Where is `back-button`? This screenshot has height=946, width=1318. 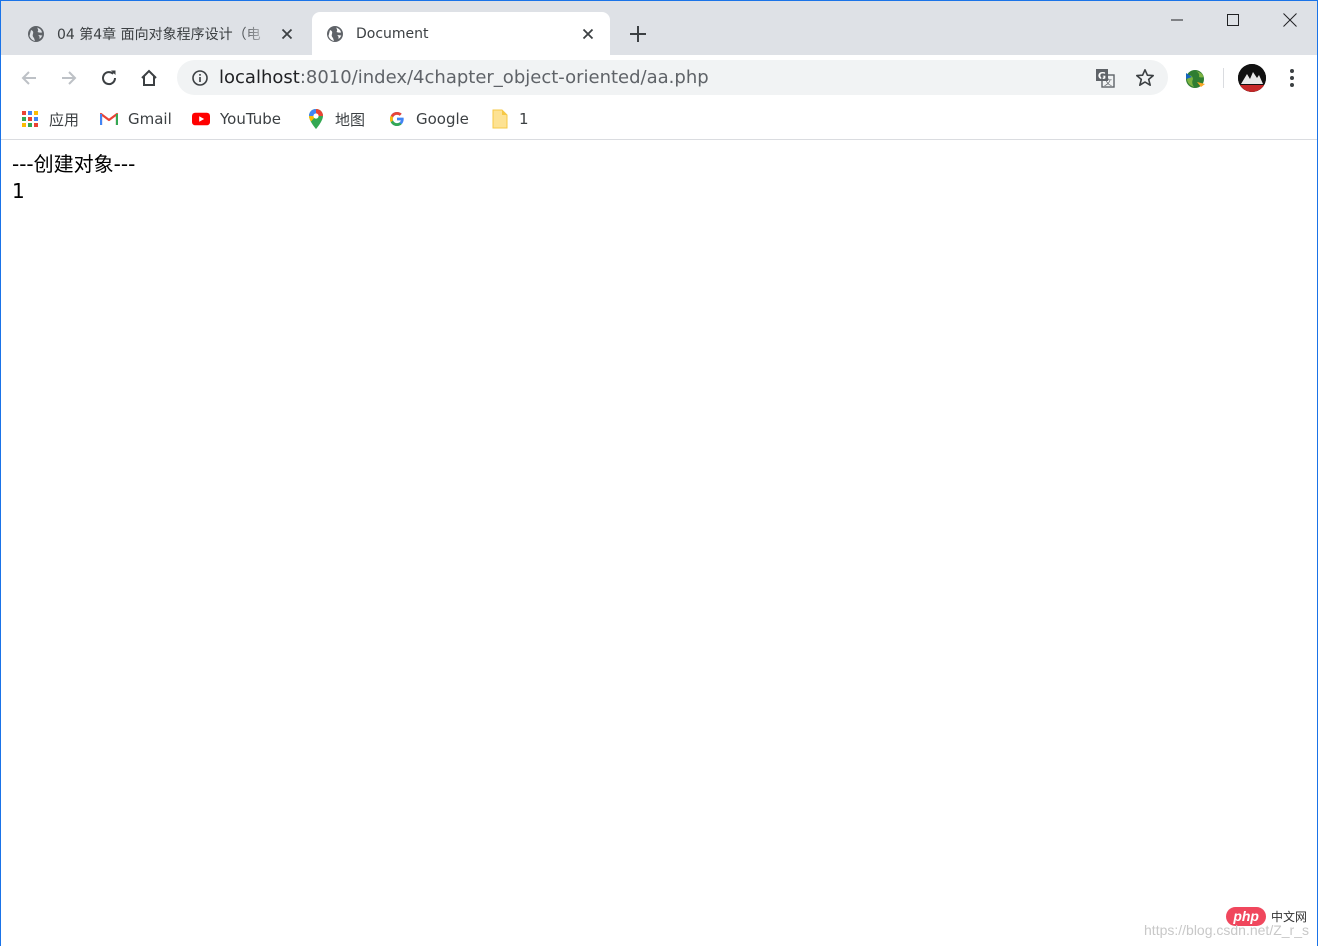 back-button is located at coordinates (29, 78).